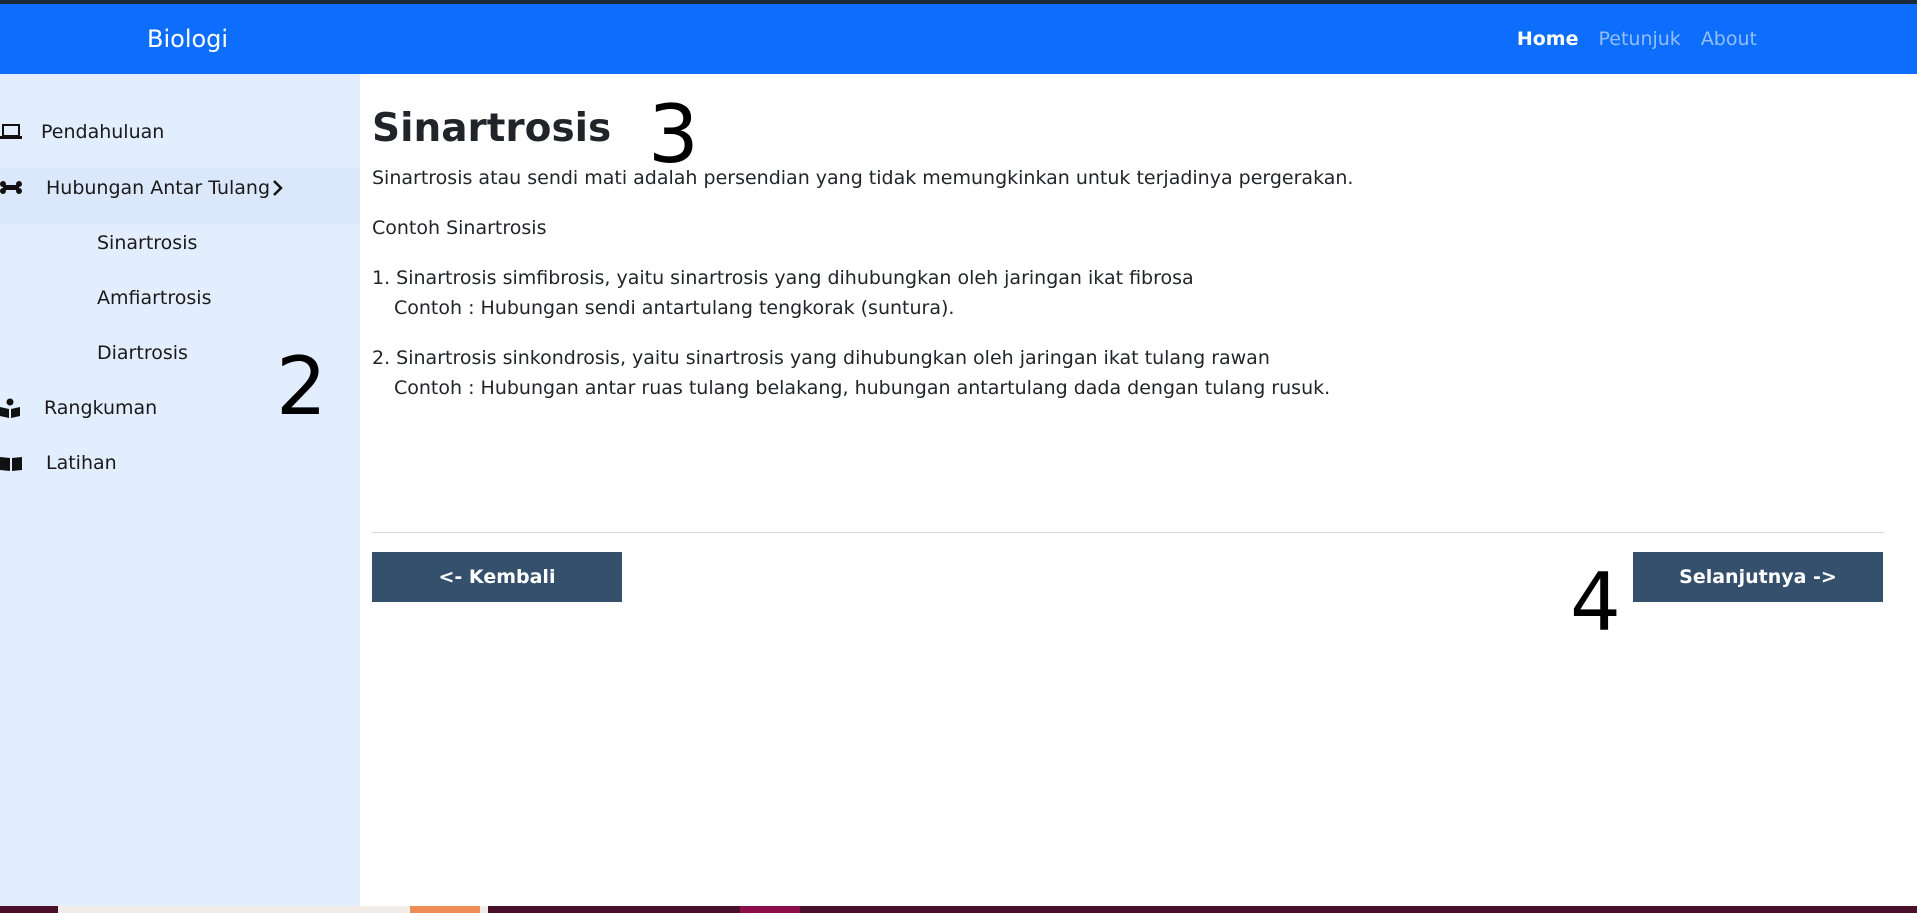  I want to click on sidebar-item-latihan: Latihan, so click(58, 463).